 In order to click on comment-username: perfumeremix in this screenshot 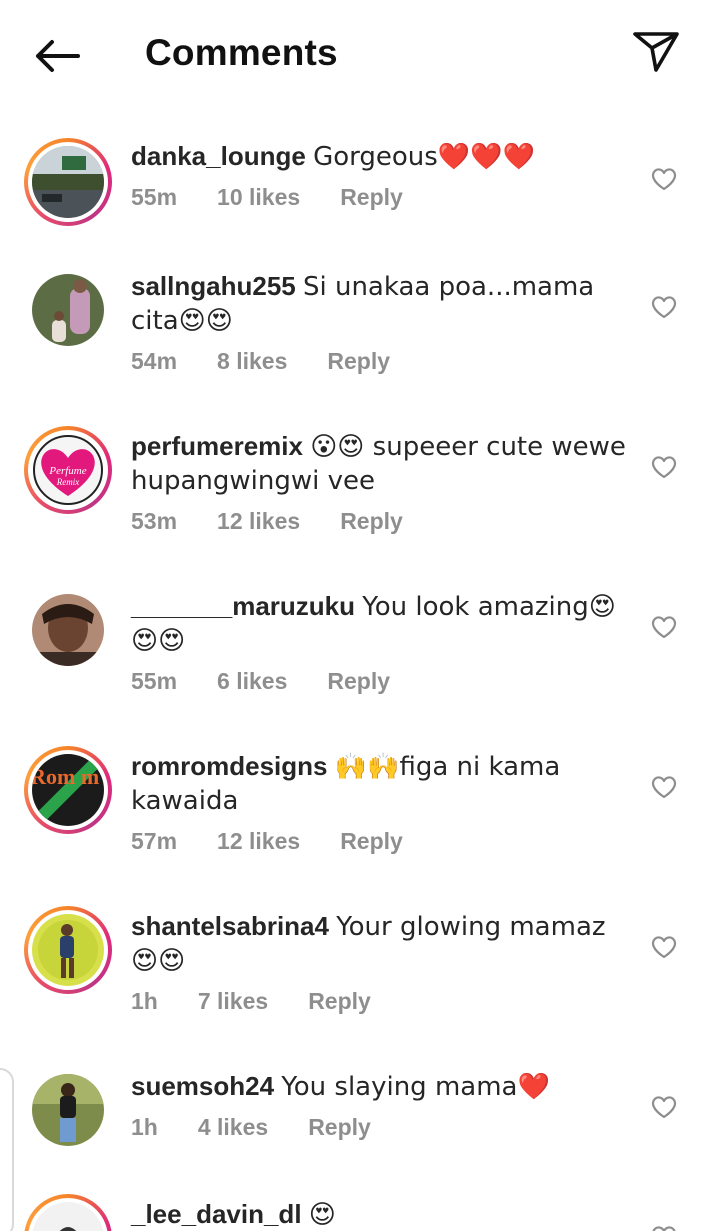, I will do `click(217, 446)`.